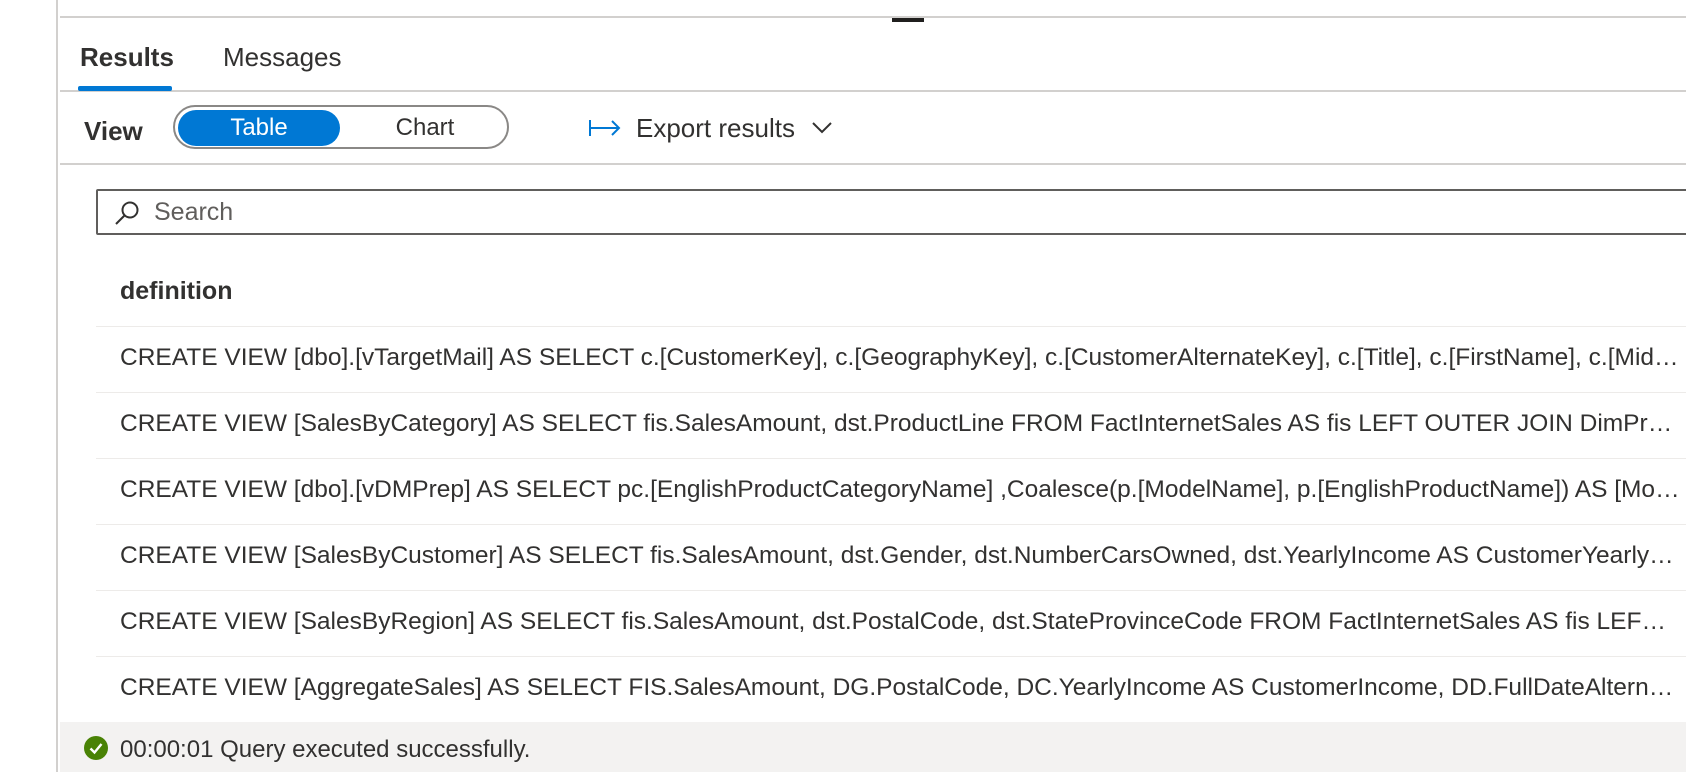 The width and height of the screenshot is (1686, 772). Describe the element at coordinates (282, 57) in the screenshot. I see `tab-messages: Messages` at that location.